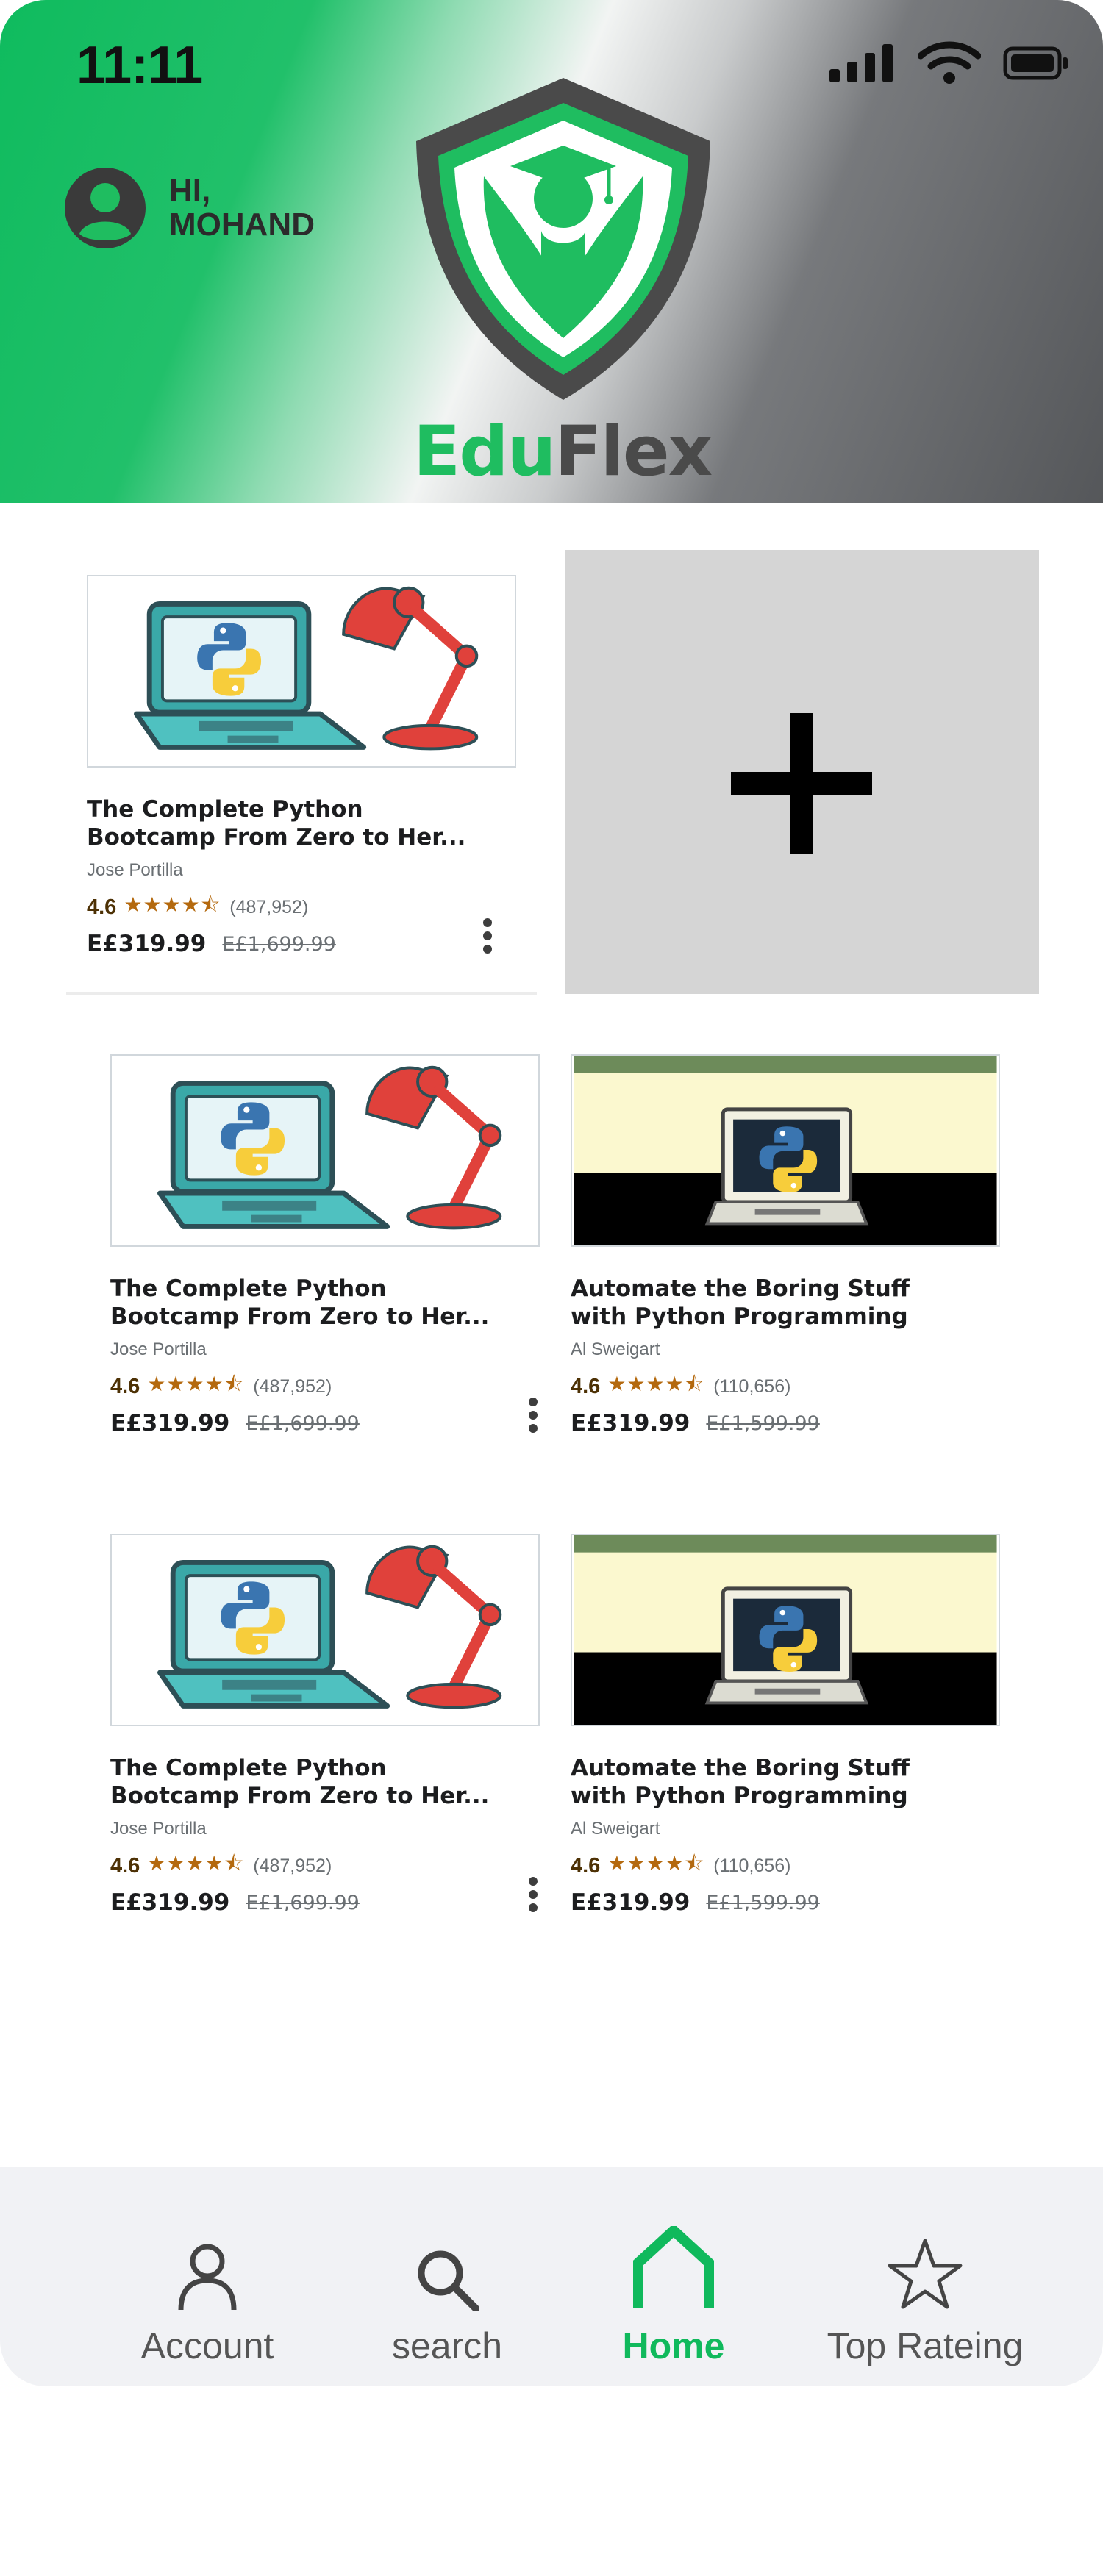  I want to click on status-icons, so click(948, 63).